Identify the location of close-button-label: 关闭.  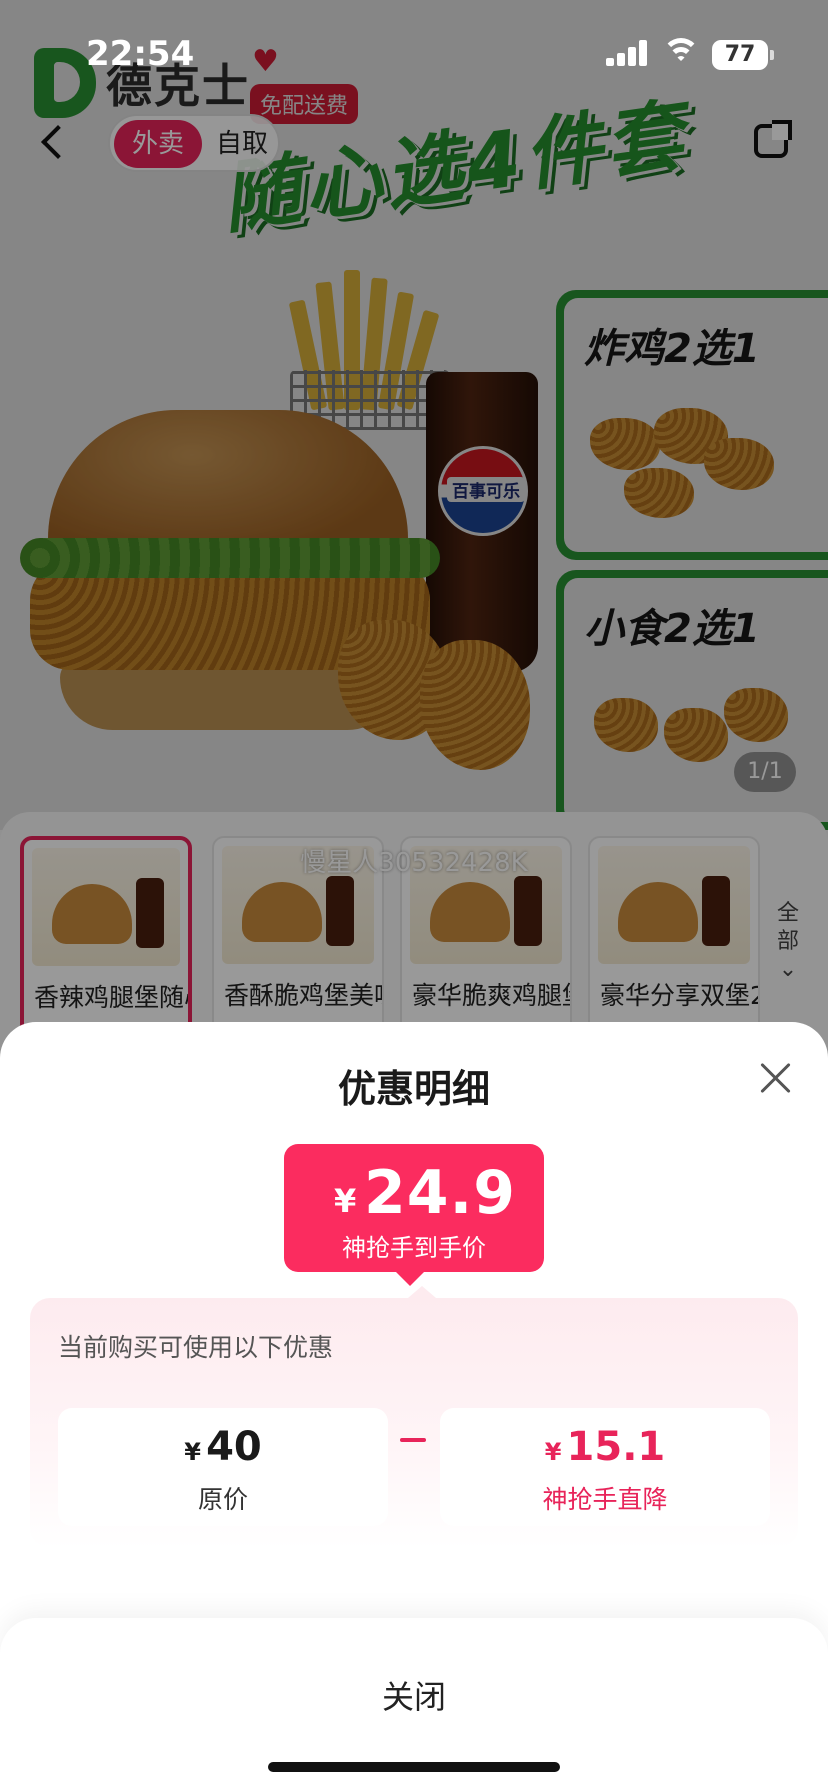
(413, 1697).